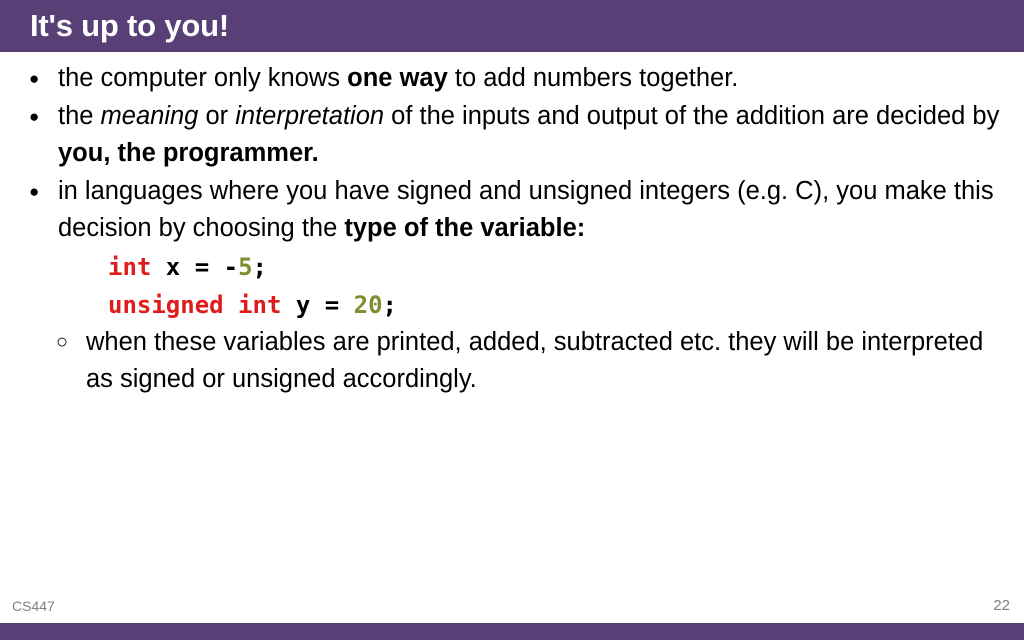  Describe the element at coordinates (203, 78) in the screenshot. I see `bullet1-text-part1: the computer only knows` at that location.